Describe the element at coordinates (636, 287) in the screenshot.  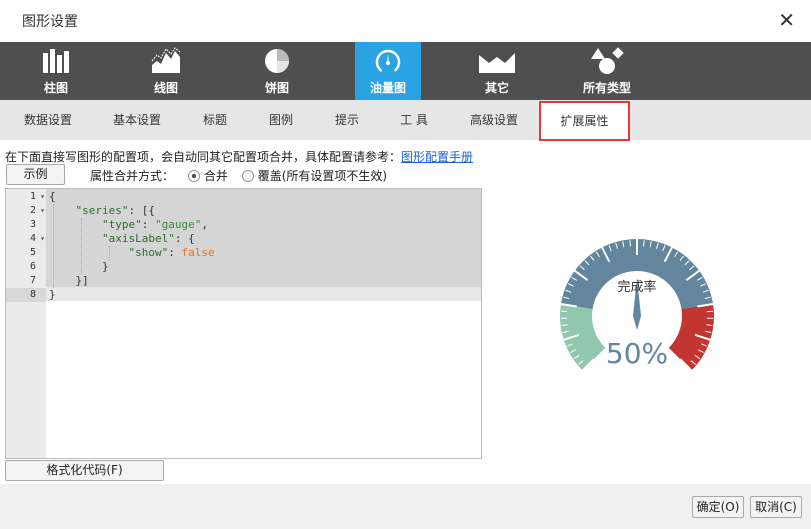
I see `gauge-title: 完成率` at that location.